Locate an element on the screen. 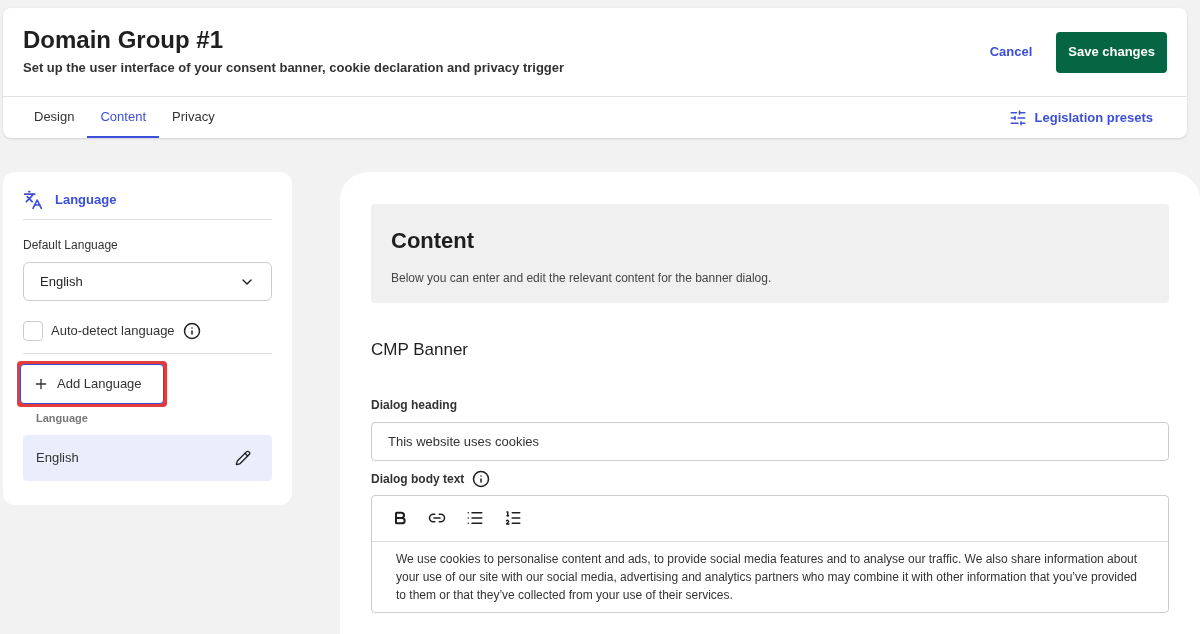 The image size is (1200, 634). language-name: English is located at coordinates (57, 457).